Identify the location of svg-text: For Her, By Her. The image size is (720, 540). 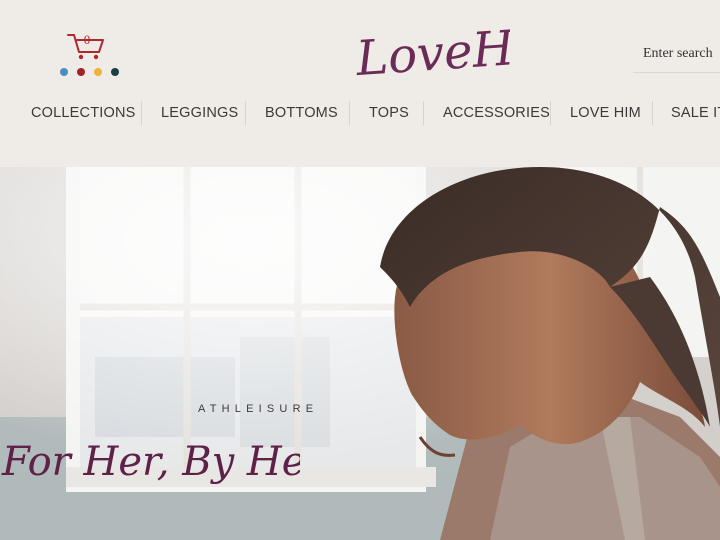
(150, 462).